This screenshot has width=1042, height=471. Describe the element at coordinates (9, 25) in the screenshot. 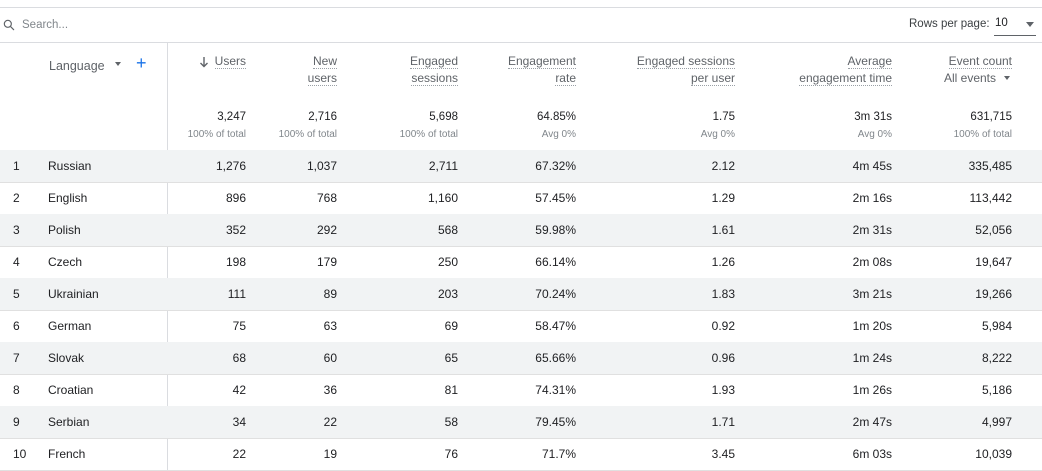

I see `search-icon` at that location.